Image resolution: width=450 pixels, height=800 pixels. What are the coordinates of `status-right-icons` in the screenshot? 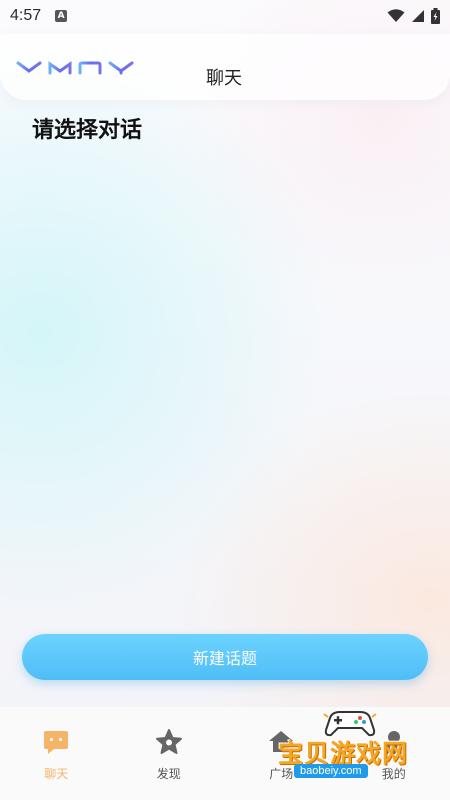 It's located at (413, 16).